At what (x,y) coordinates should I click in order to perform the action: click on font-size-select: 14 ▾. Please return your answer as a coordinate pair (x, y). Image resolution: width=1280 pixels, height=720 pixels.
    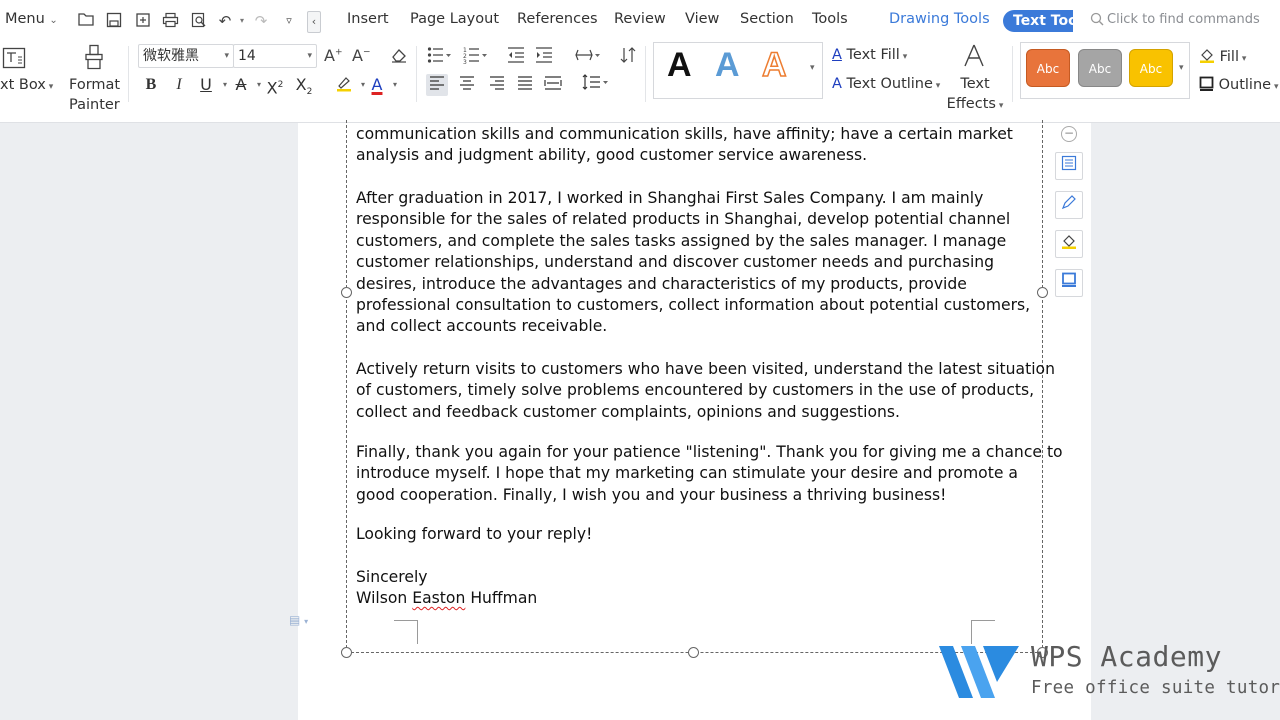
    Looking at the image, I should click on (275, 56).